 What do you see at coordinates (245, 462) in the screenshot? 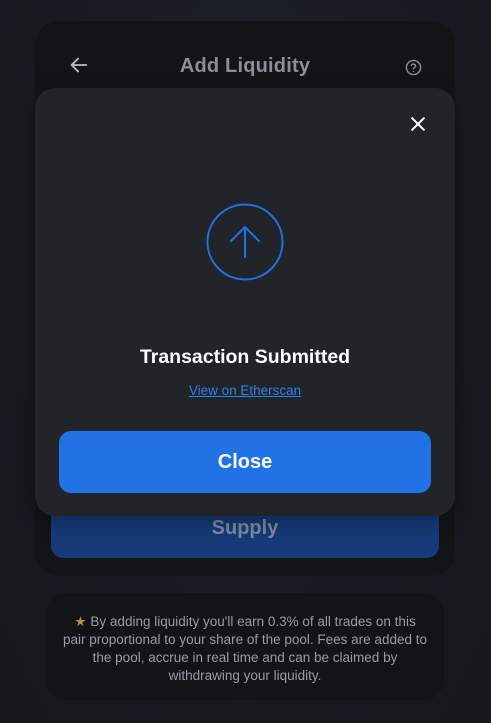
I see `close-button: Close` at bounding box center [245, 462].